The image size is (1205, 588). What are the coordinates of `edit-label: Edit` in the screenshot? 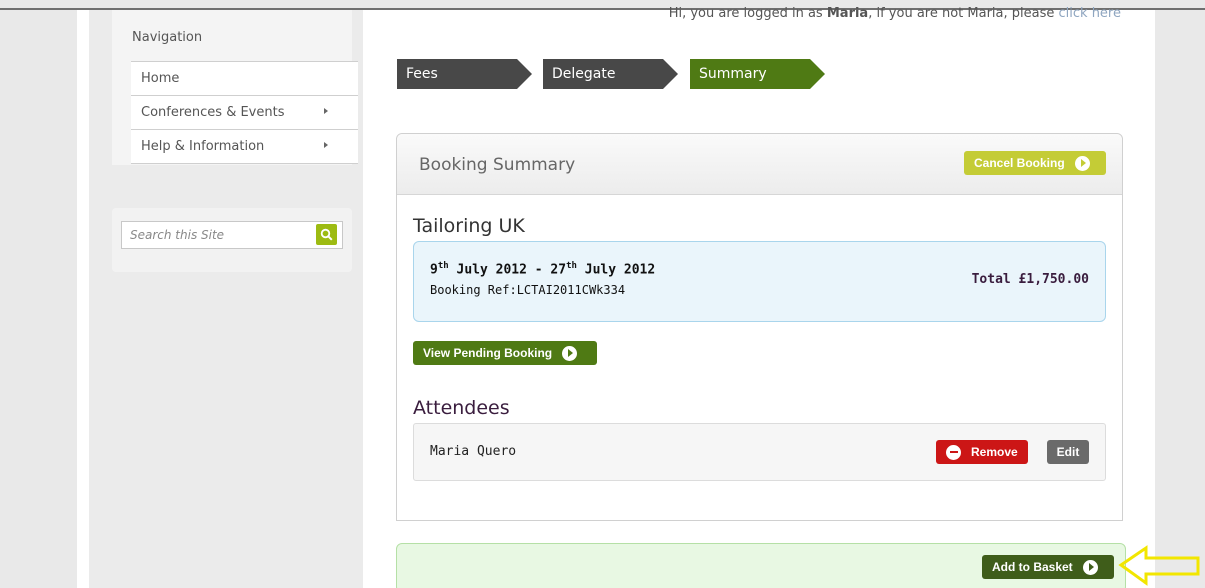 It's located at (1068, 452).